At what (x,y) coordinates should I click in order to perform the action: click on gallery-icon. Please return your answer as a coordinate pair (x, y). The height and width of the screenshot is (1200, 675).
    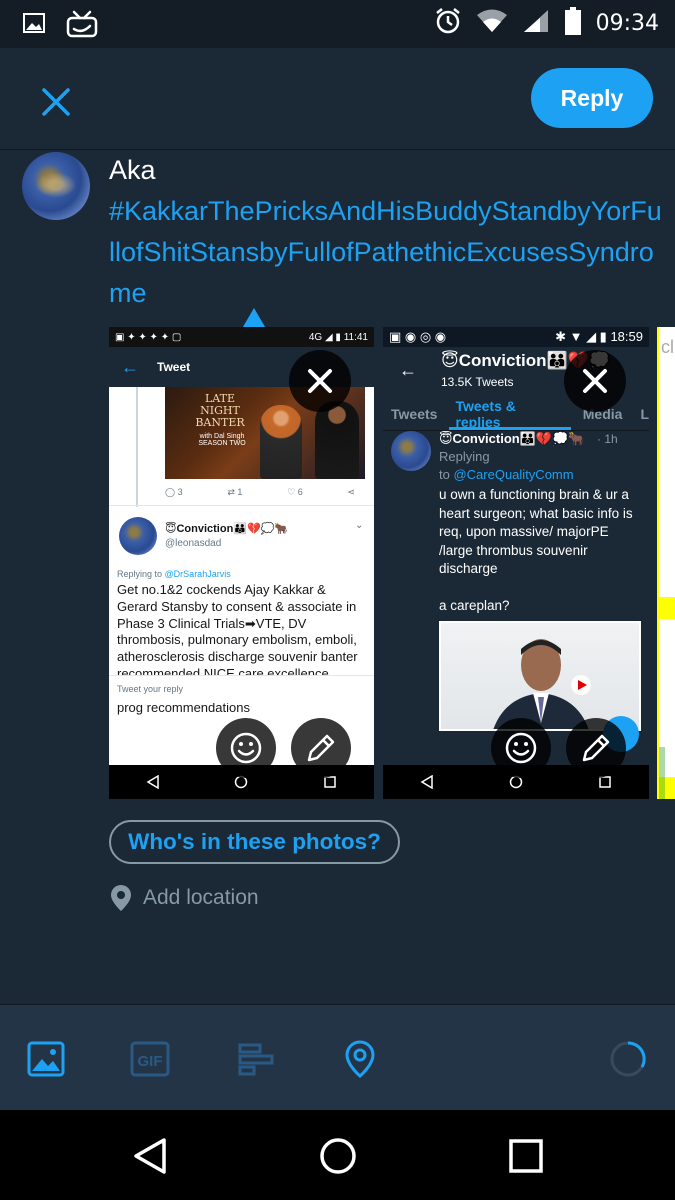
    Looking at the image, I should click on (46, 1059).